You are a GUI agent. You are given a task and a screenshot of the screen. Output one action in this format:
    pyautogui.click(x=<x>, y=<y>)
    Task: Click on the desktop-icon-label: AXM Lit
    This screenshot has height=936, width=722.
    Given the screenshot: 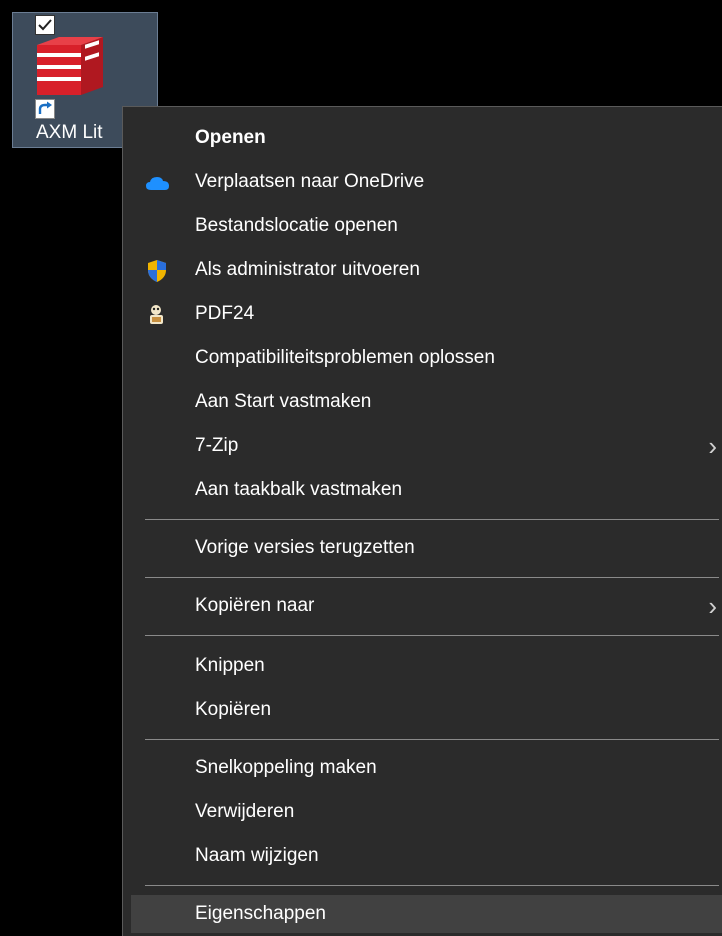 What is the action you would take?
    pyautogui.click(x=69, y=132)
    